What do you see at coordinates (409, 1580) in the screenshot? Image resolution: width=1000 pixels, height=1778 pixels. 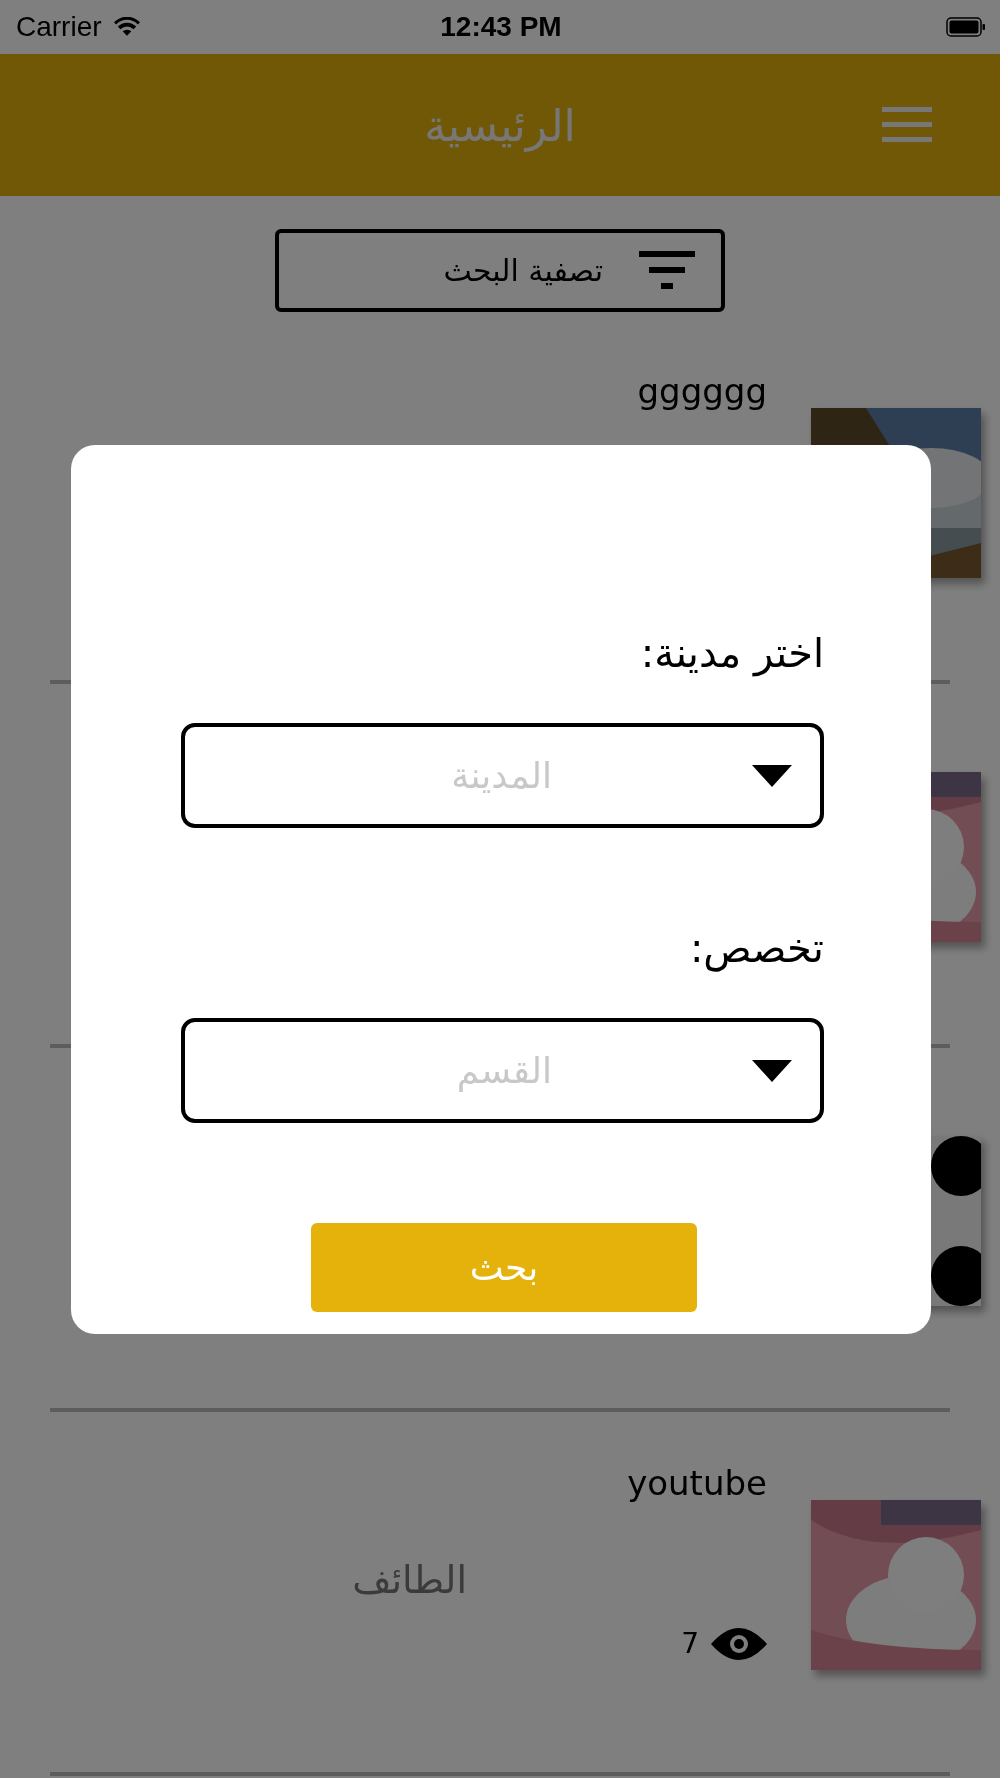 I see `city-label: الطائف` at bounding box center [409, 1580].